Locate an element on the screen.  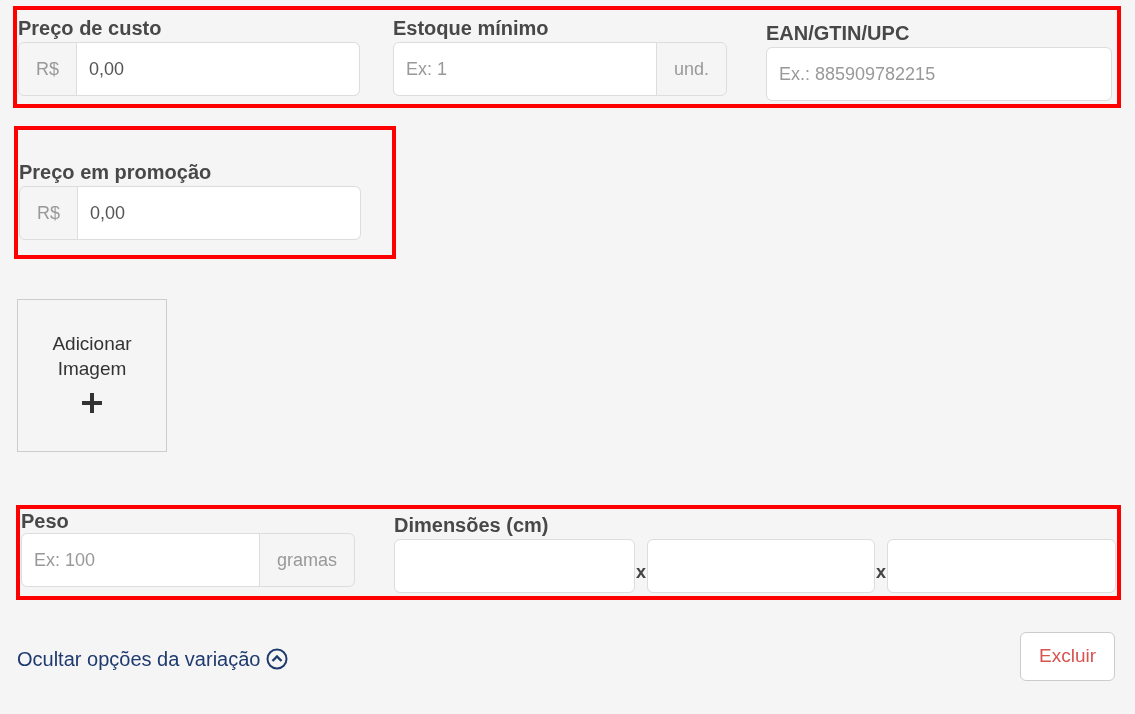
add-image-button: Adicionar Imagem is located at coordinates (92, 375).